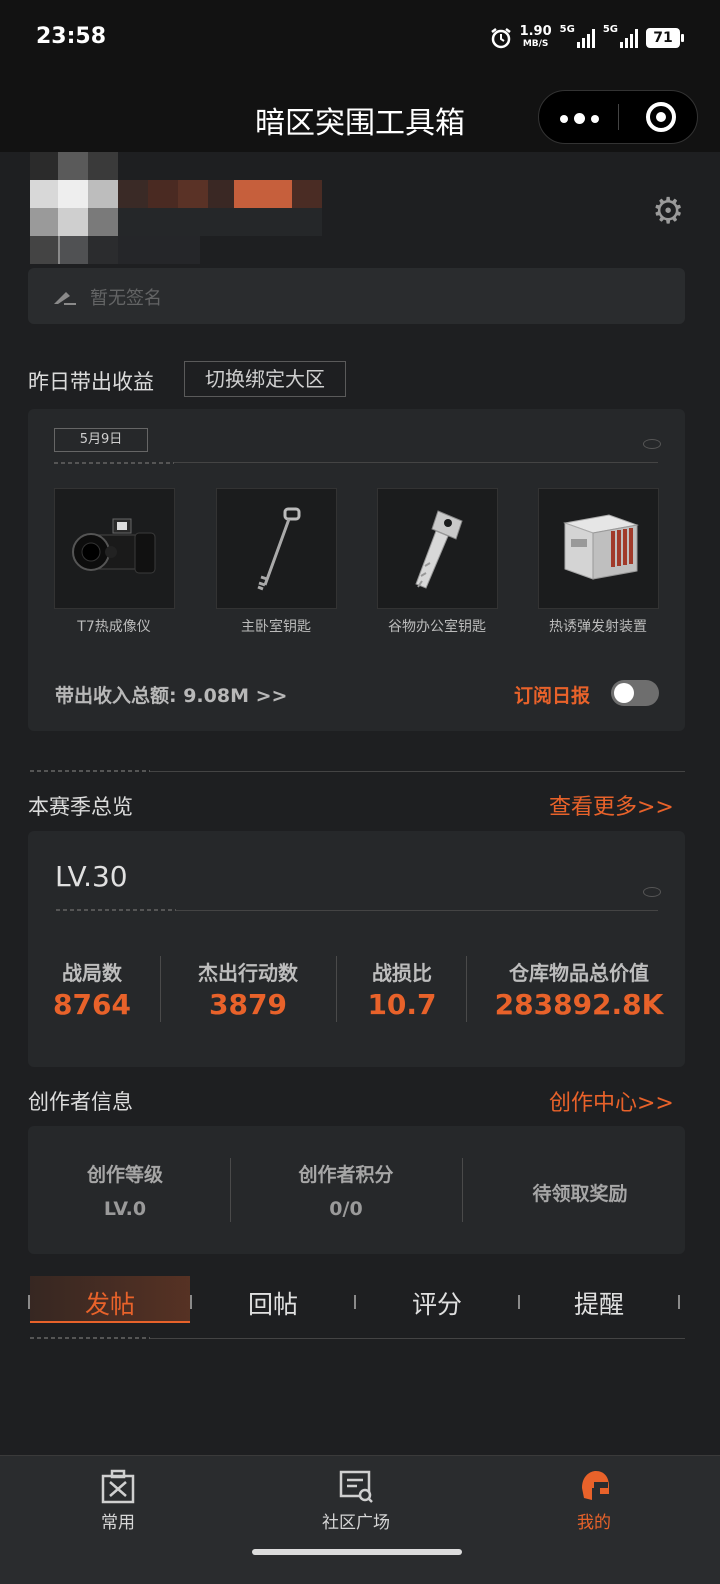 The image size is (720, 1584). Describe the element at coordinates (601, 547) in the screenshot. I see `flare-launcher-icon` at that location.